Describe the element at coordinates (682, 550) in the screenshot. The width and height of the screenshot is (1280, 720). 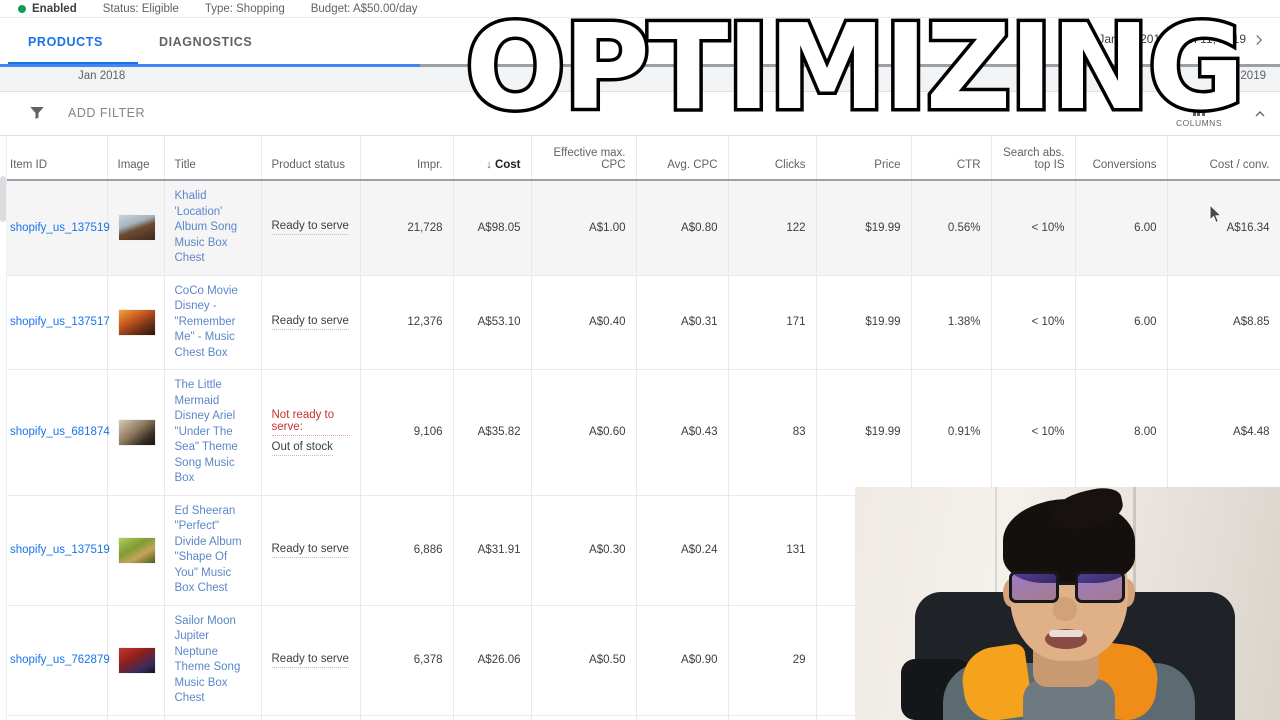
I see `row-avg-cpc: A$0.24` at that location.